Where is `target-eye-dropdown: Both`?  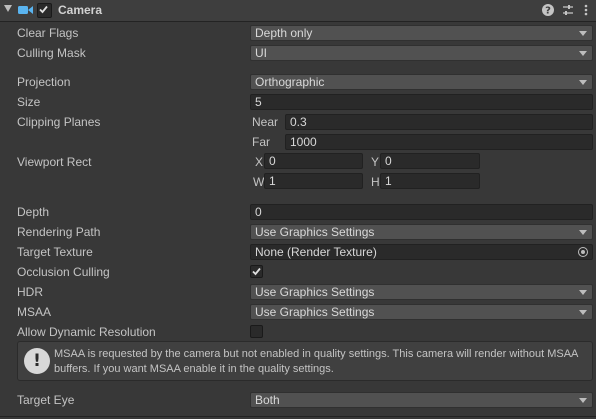 target-eye-dropdown: Both is located at coordinates (421, 400).